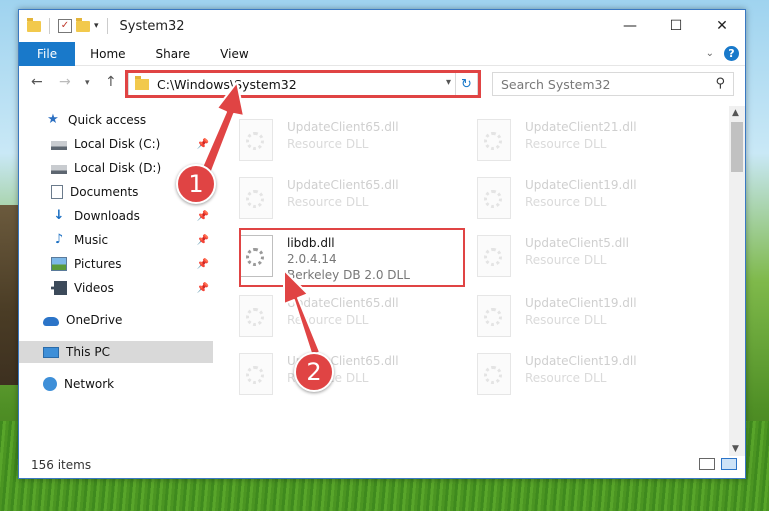 The height and width of the screenshot is (511, 769). Describe the element at coordinates (34, 24) in the screenshot. I see `folder-icon` at that location.